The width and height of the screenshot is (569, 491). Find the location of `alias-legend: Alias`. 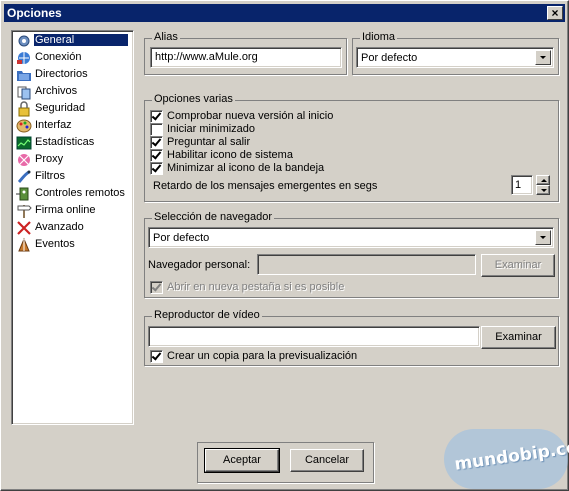

alias-legend: Alias is located at coordinates (166, 37).